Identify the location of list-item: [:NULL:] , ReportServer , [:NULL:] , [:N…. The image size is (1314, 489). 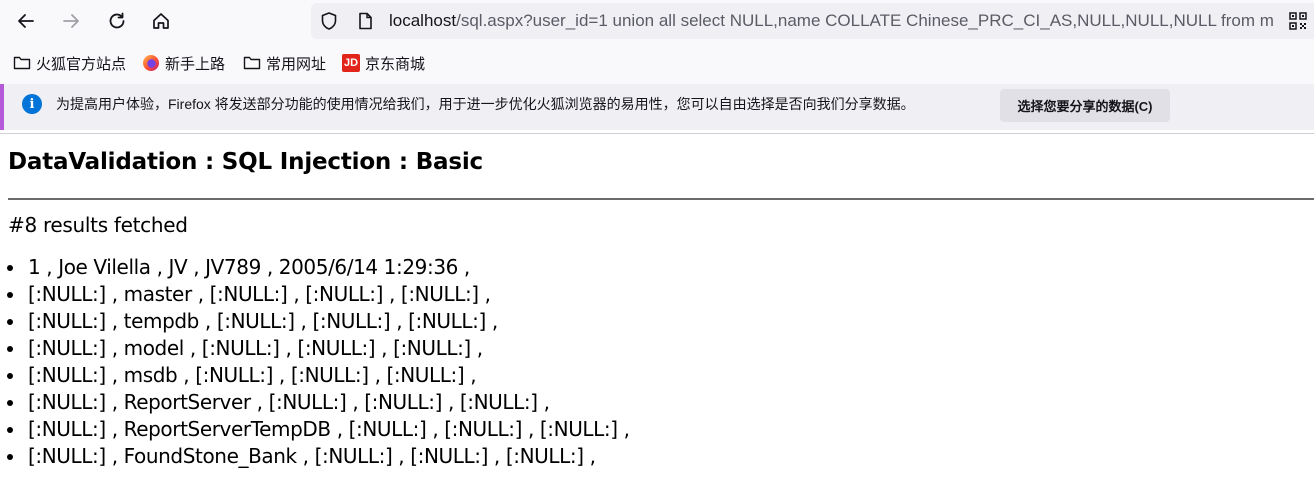
(670, 402).